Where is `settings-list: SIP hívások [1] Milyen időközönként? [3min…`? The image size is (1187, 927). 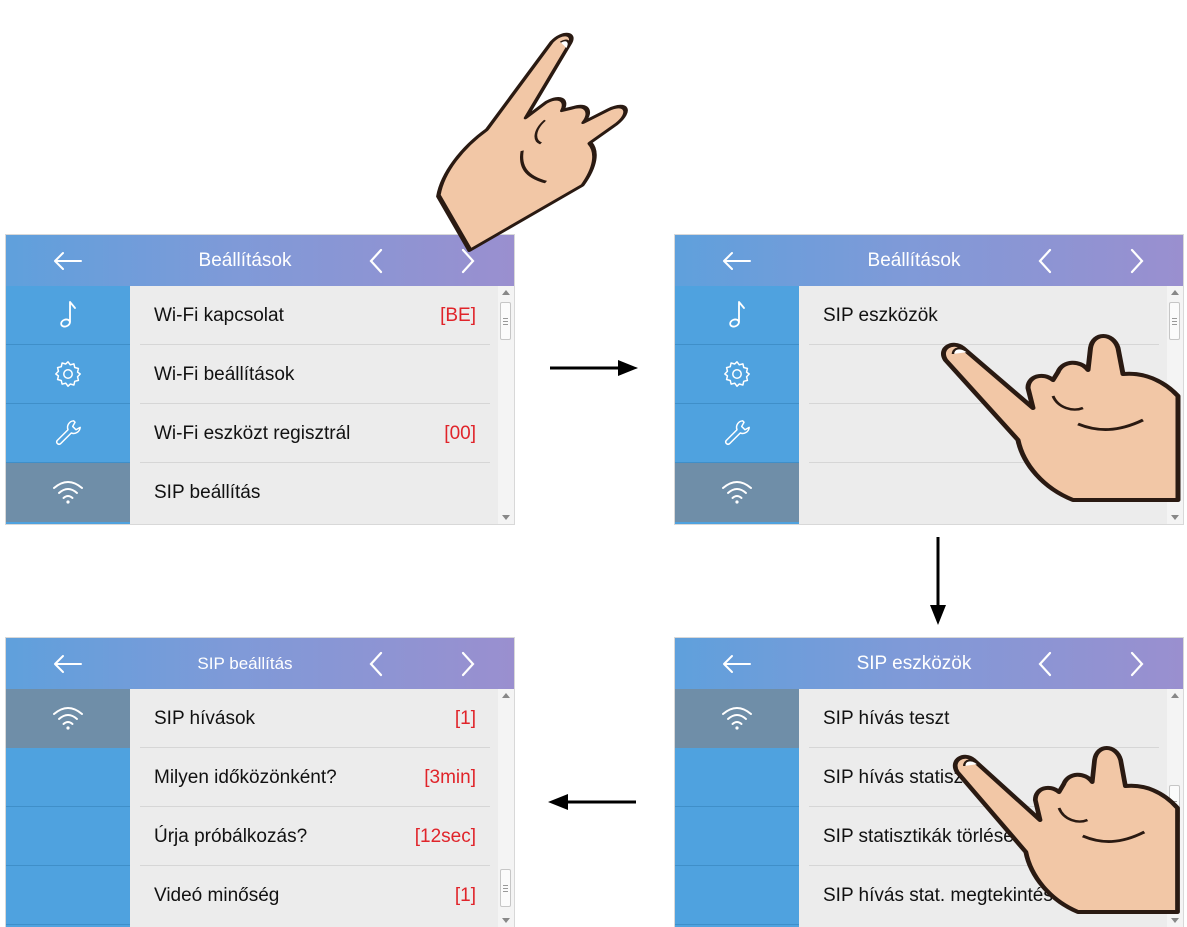 settings-list: SIP hívások [1] Milyen időközönként? [3min… is located at coordinates (314, 808).